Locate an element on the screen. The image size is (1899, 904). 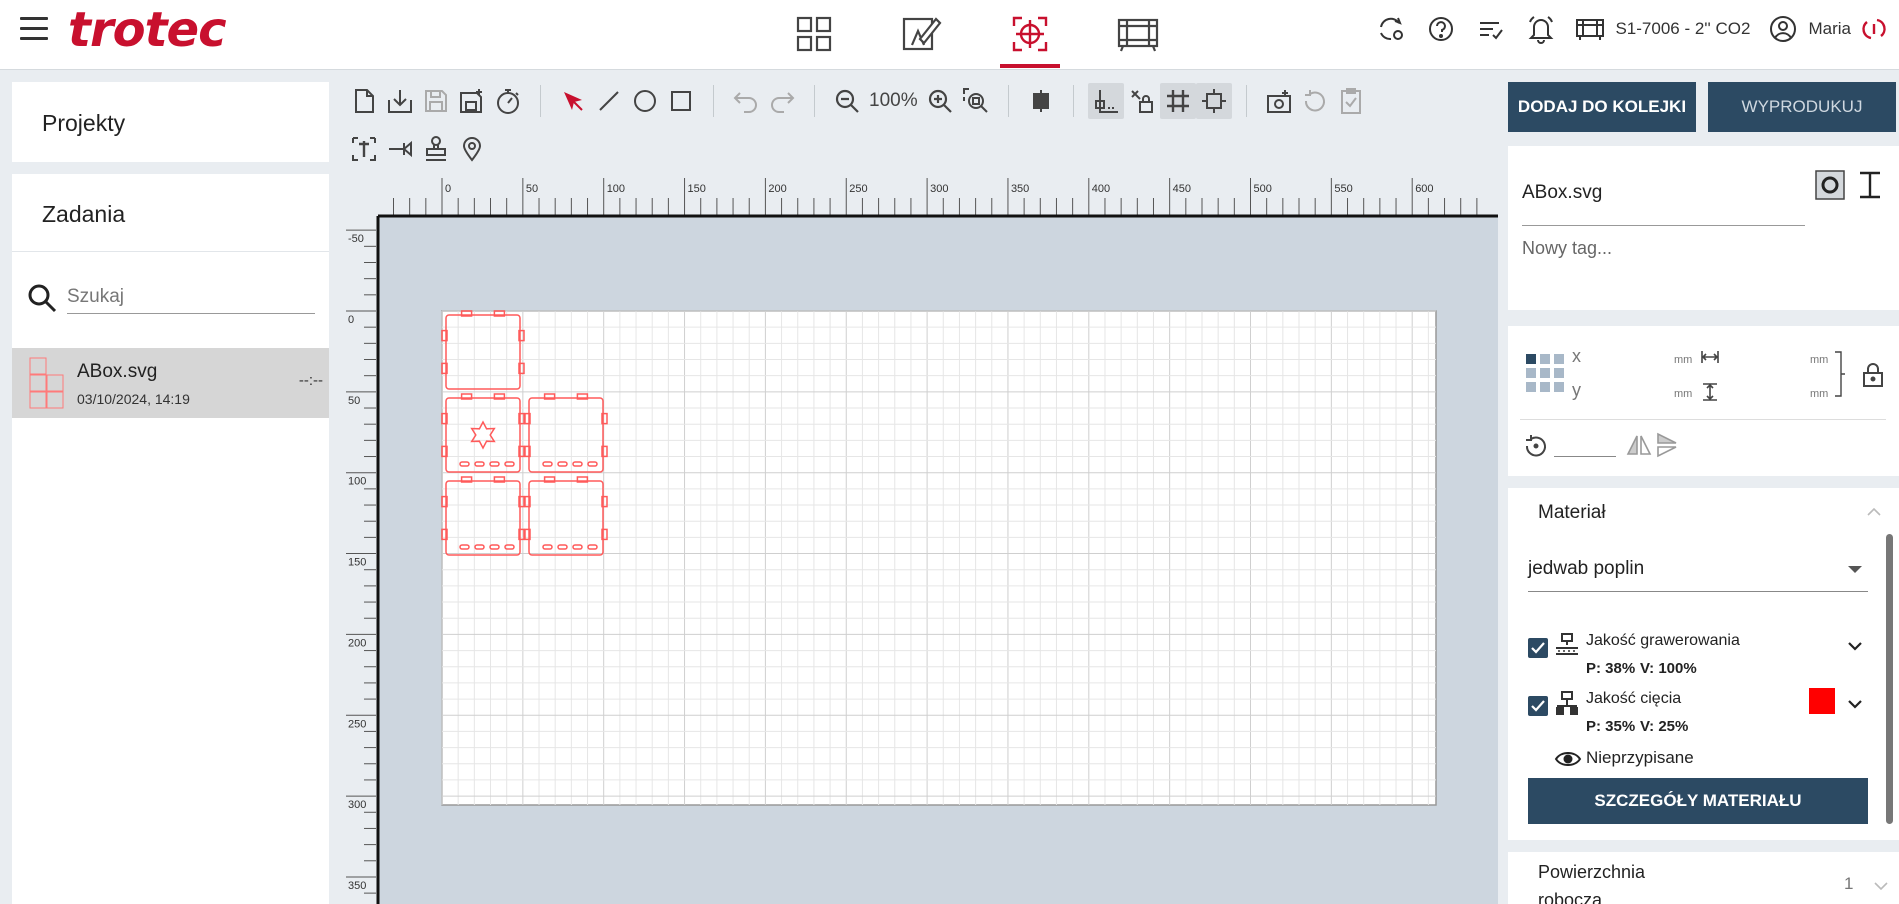
job-date: 03/10/2024, 14:19 is located at coordinates (133, 399).